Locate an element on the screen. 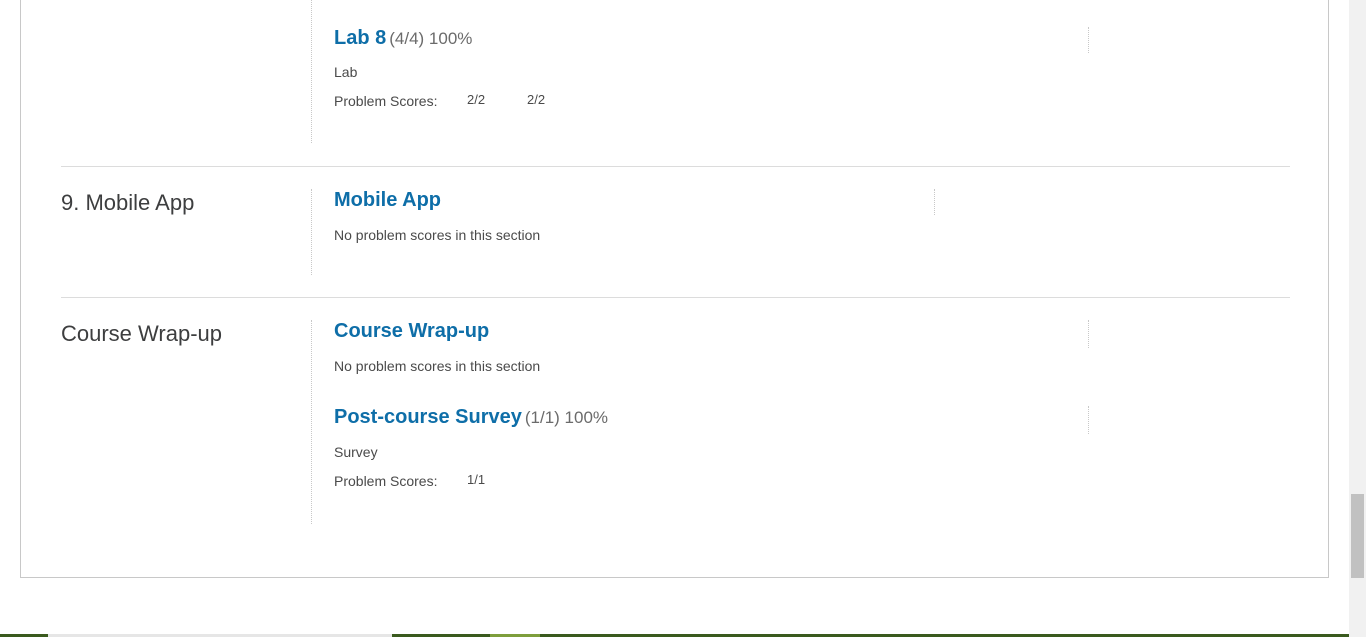  course-wrap-up-heading: Course Wrap-up is located at coordinates (411, 331).